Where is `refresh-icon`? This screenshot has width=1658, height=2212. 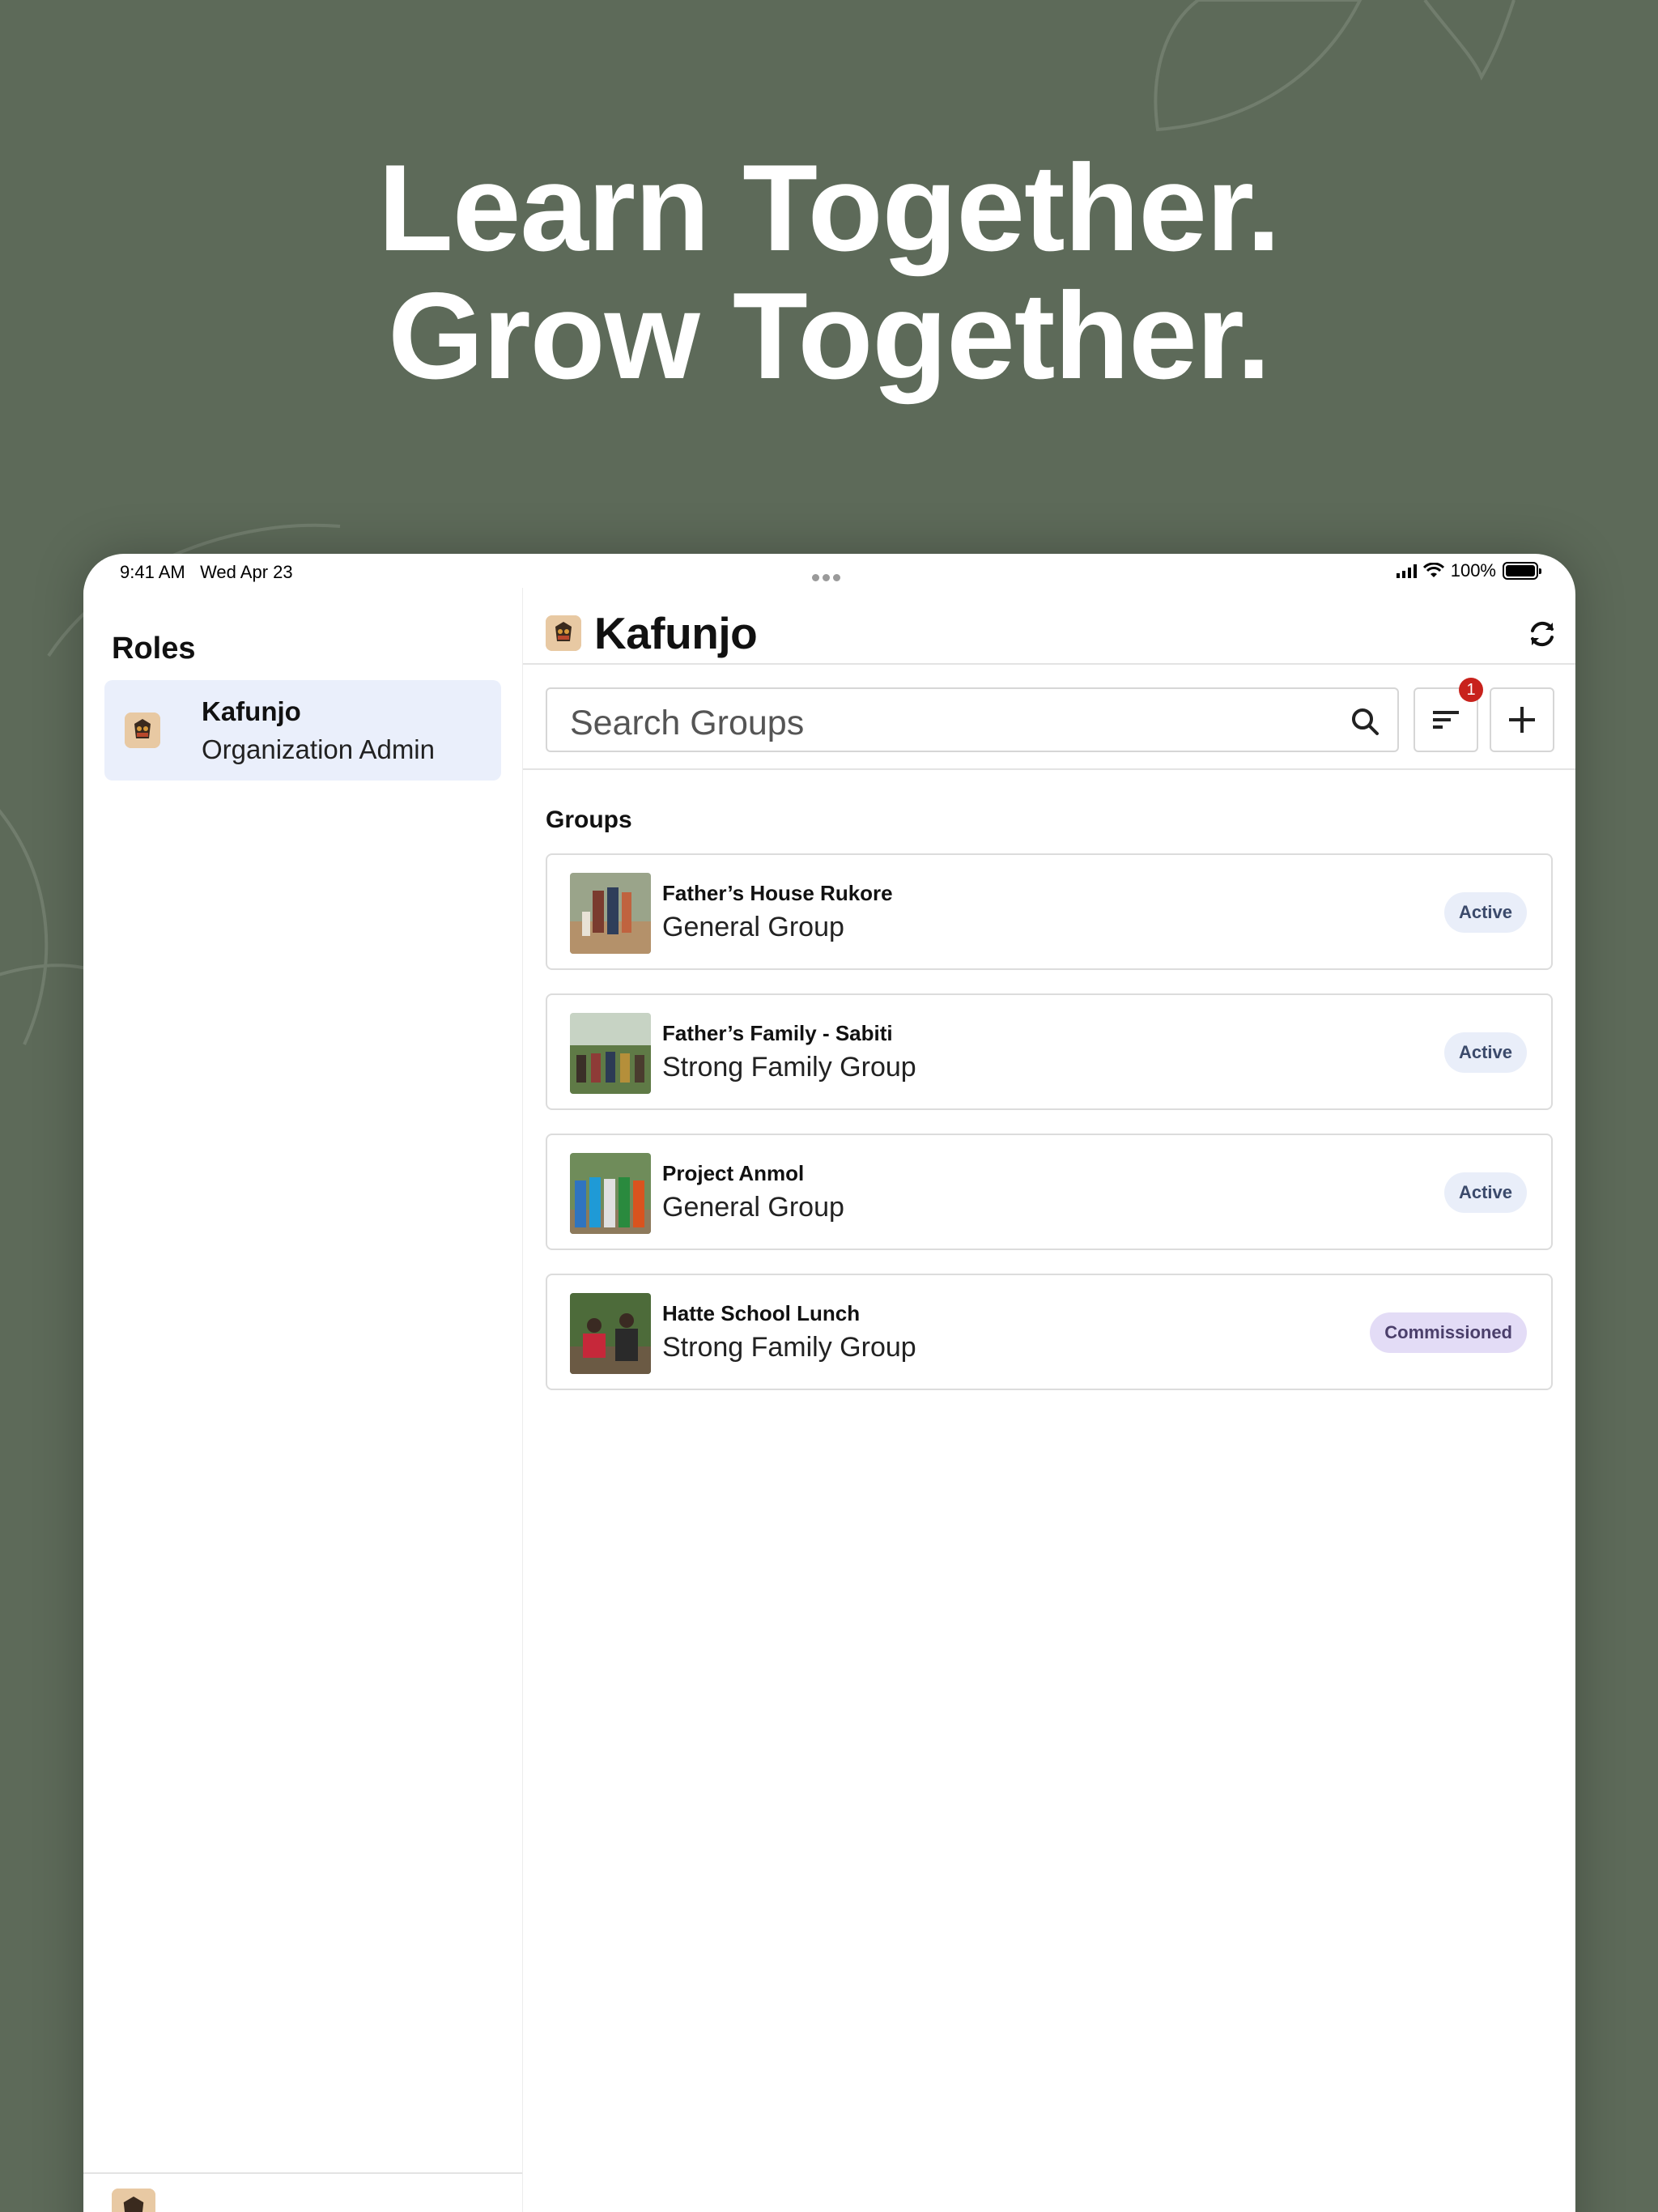
refresh-icon is located at coordinates (1542, 634).